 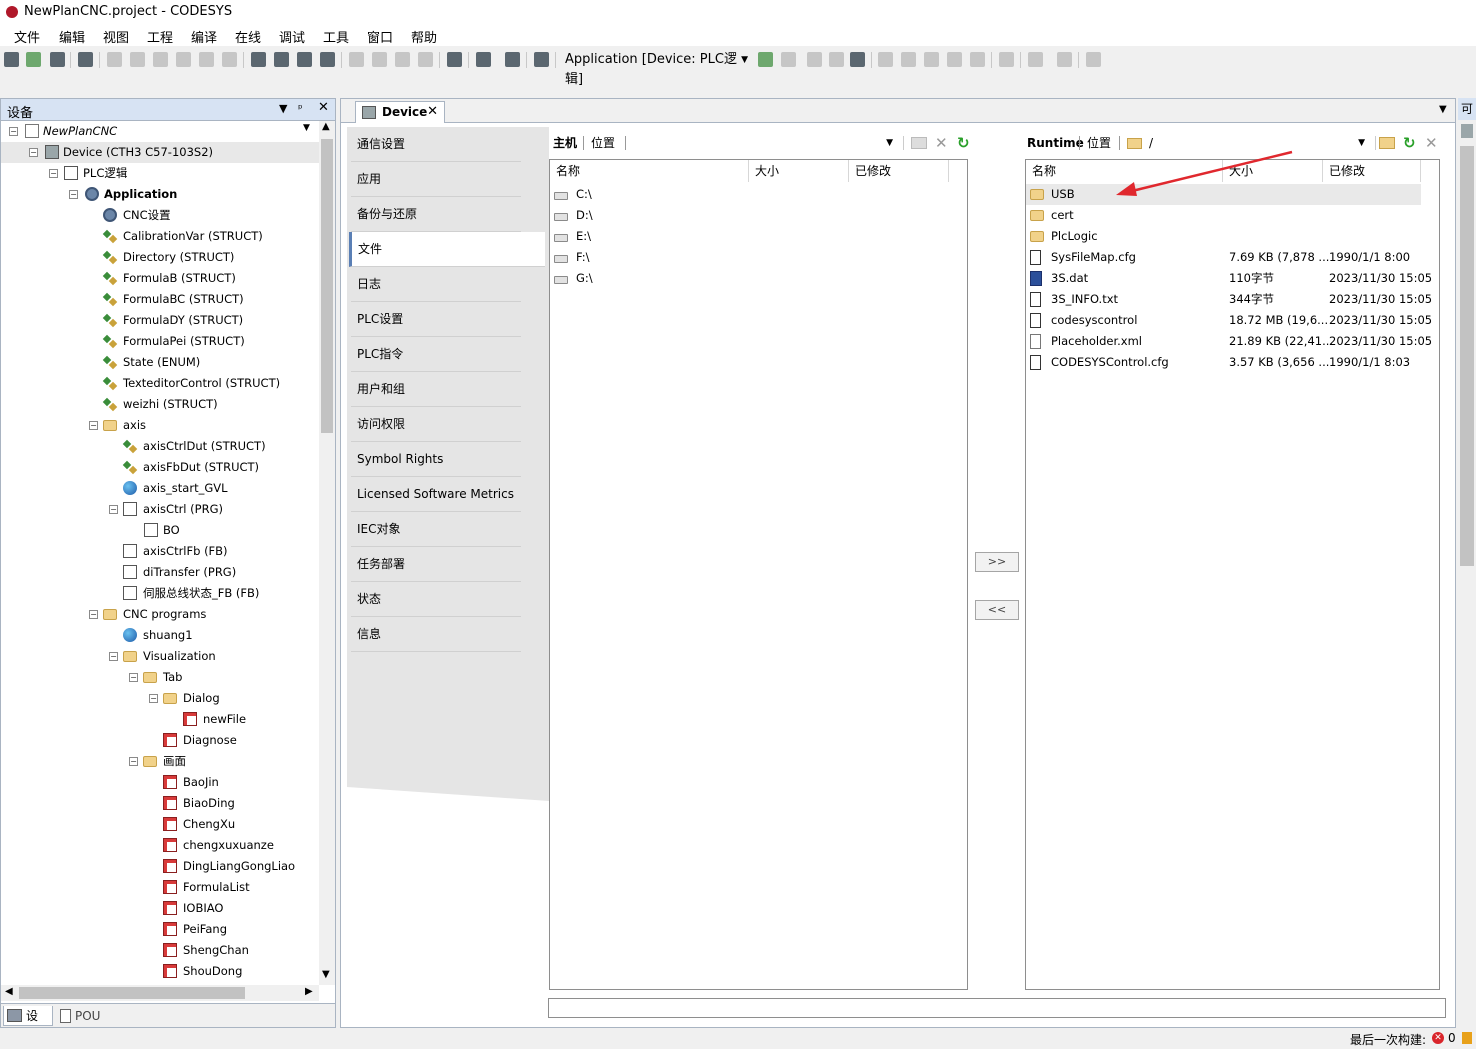 I want to click on tree-node: BO, so click(x=160, y=530).